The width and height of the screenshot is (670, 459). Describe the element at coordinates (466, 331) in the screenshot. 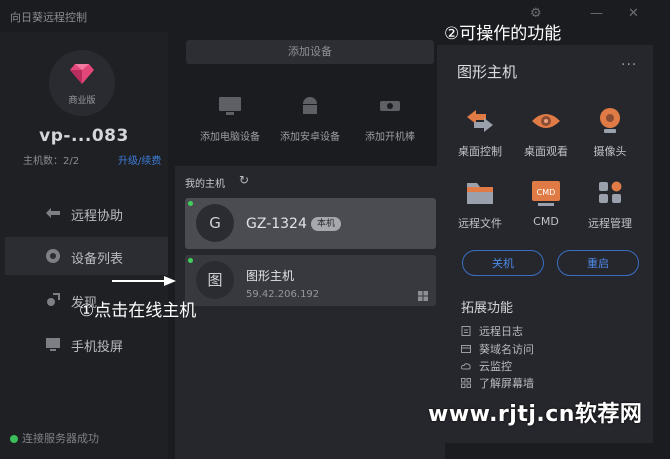

I see `log-icon` at that location.